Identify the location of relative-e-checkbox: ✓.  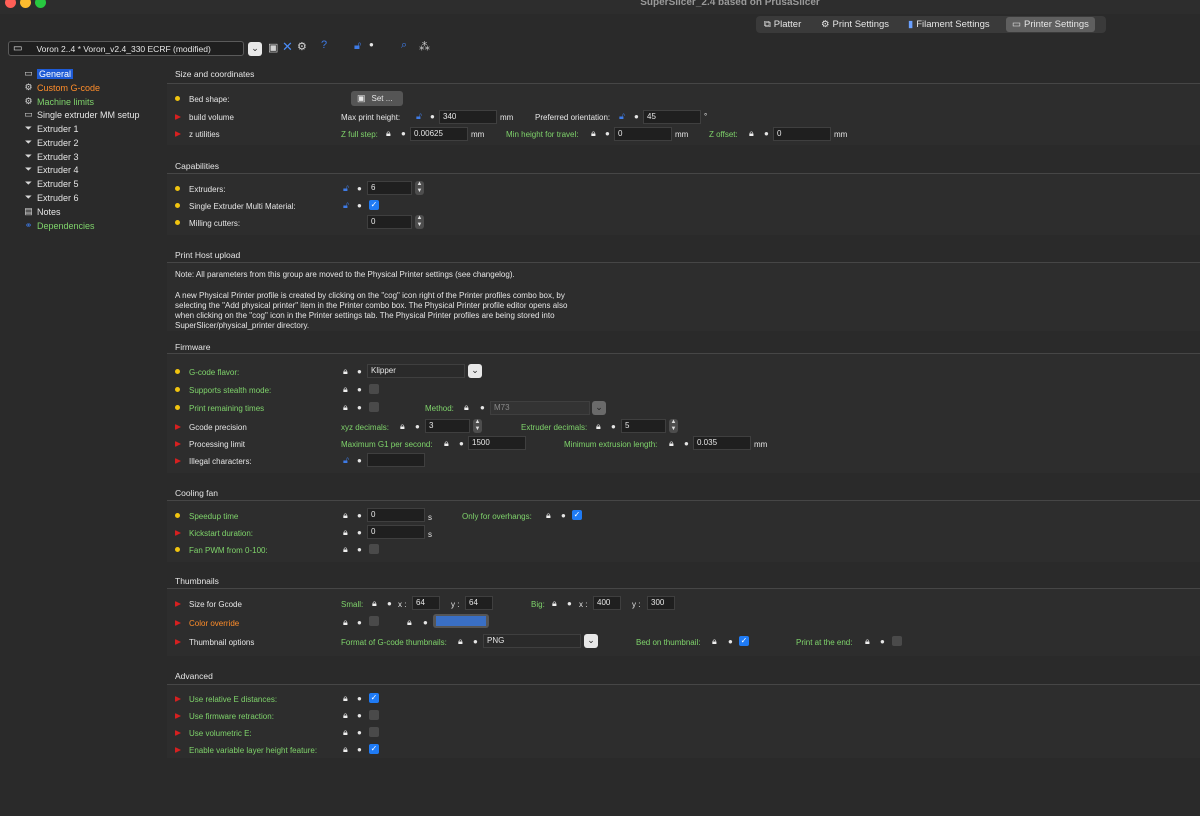
(374, 698).